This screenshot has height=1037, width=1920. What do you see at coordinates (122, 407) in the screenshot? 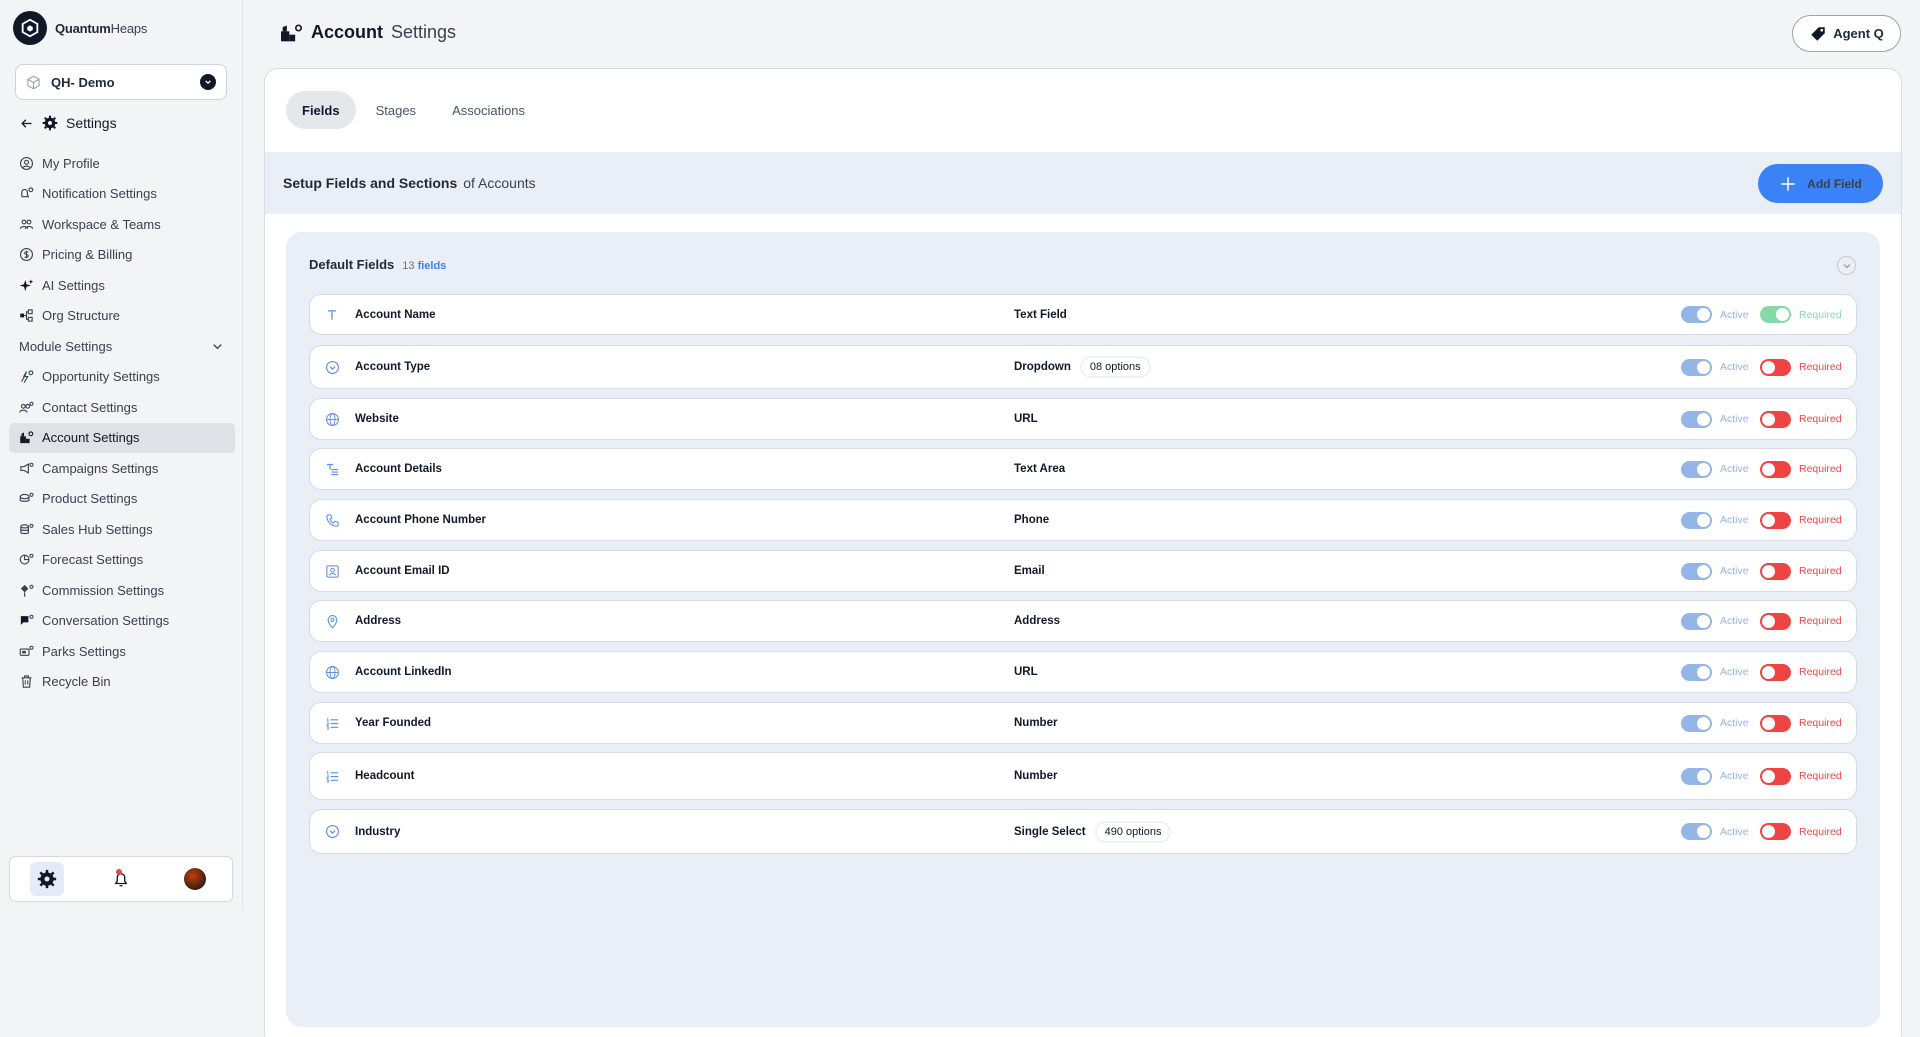
I see `sidebar-item-contact-settings: Contact Settings` at bounding box center [122, 407].